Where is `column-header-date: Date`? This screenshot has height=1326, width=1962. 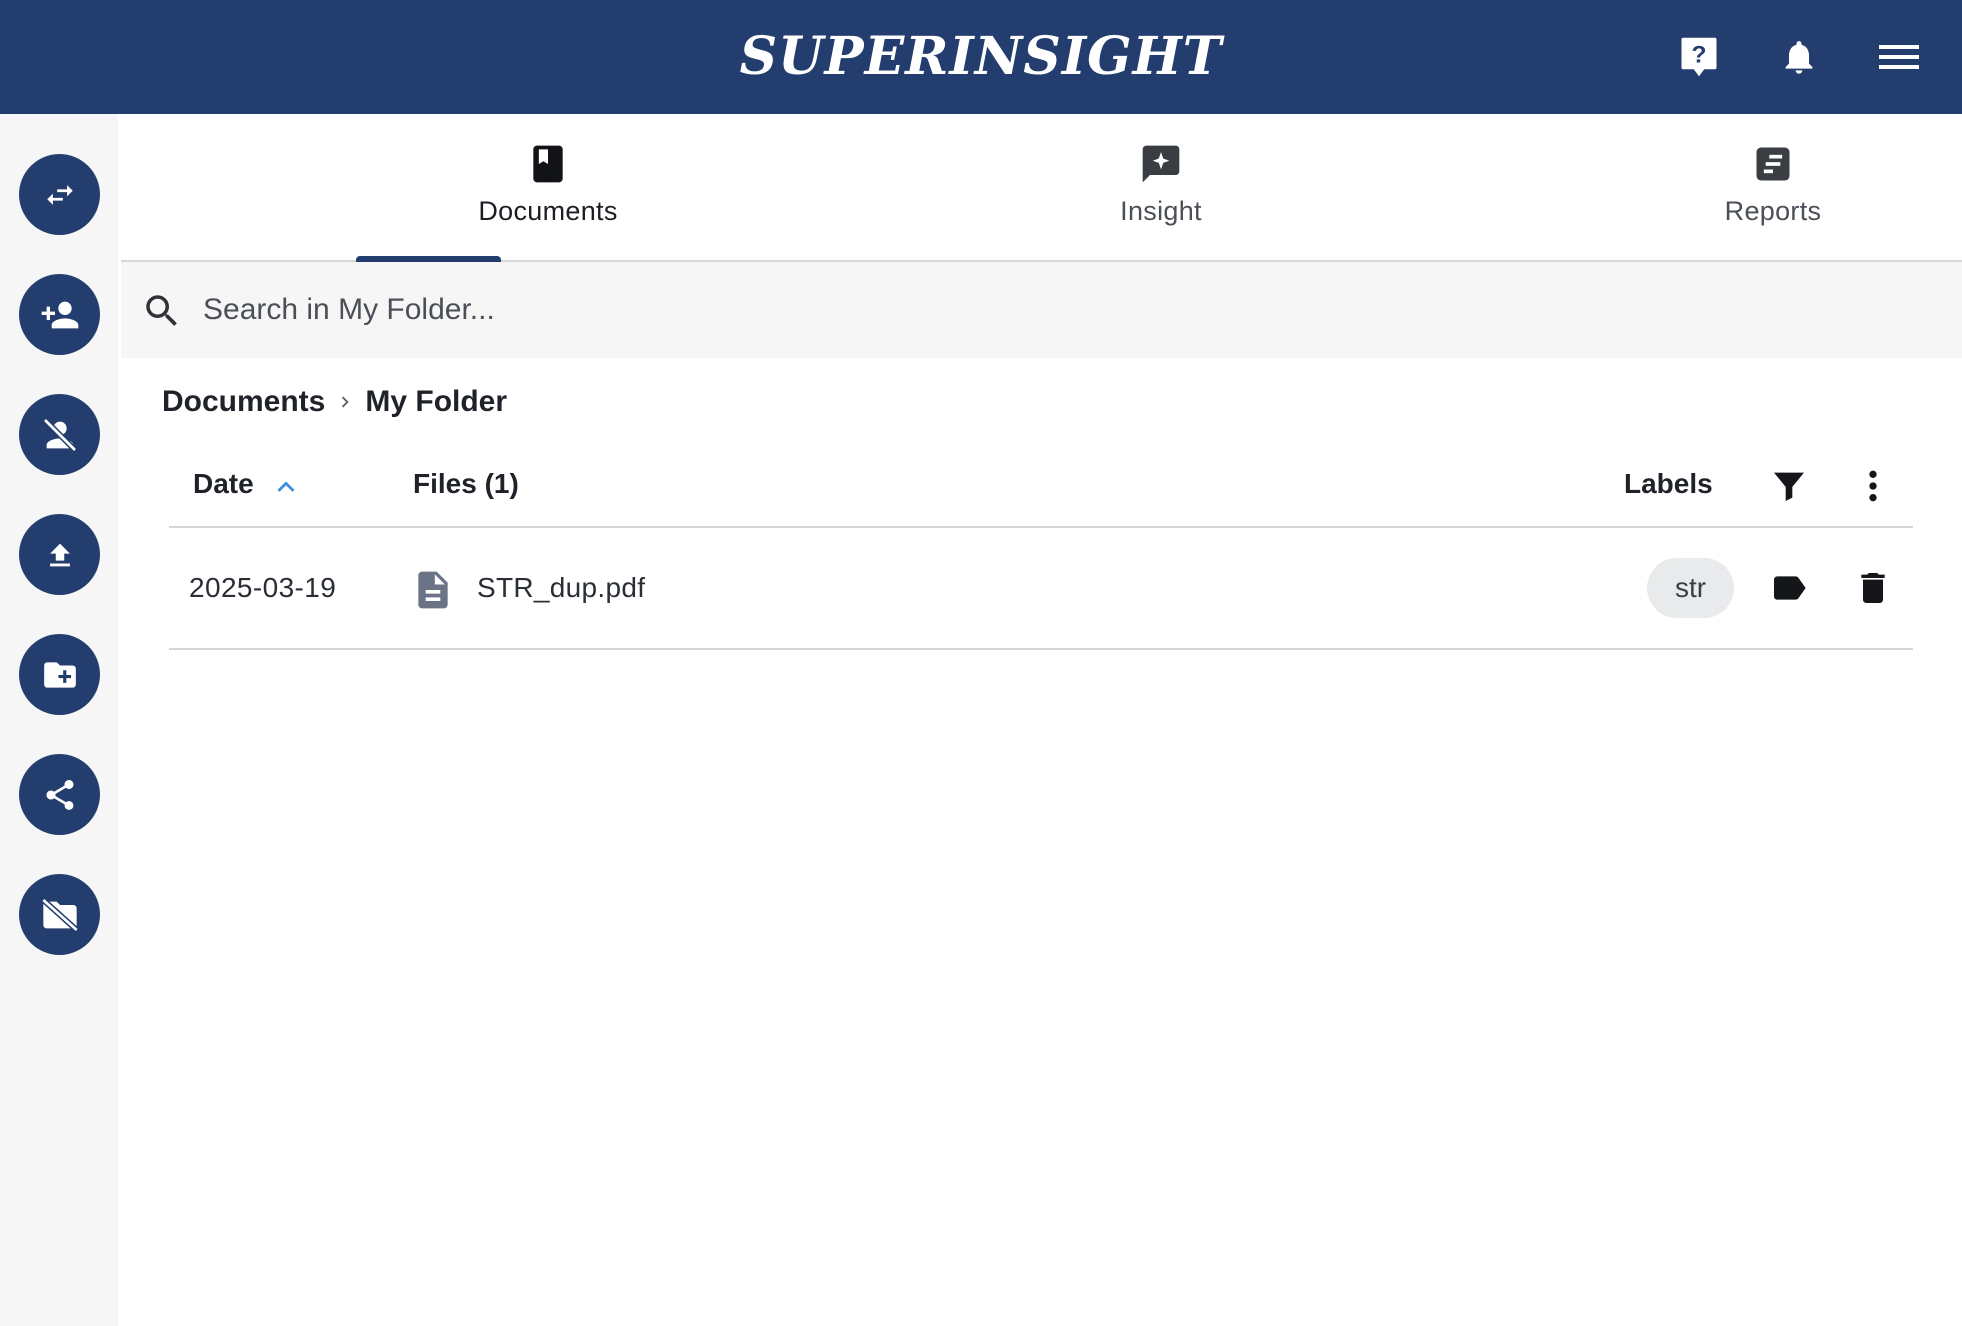
column-header-date: Date is located at coordinates (223, 484).